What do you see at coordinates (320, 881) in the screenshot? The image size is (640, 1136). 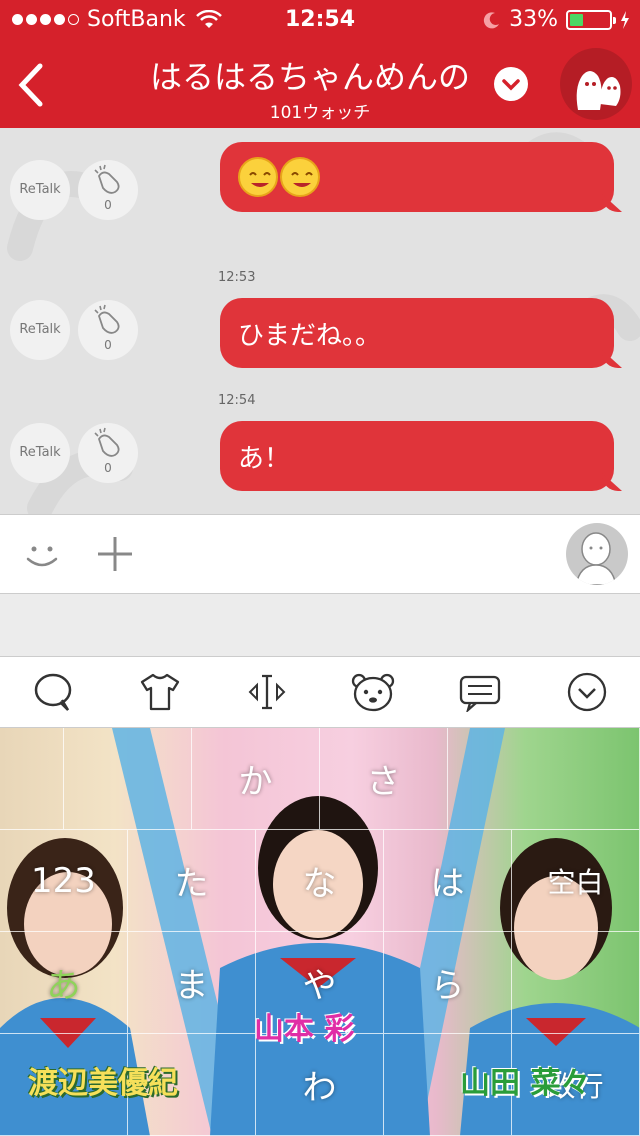 I see `key-na: な` at bounding box center [320, 881].